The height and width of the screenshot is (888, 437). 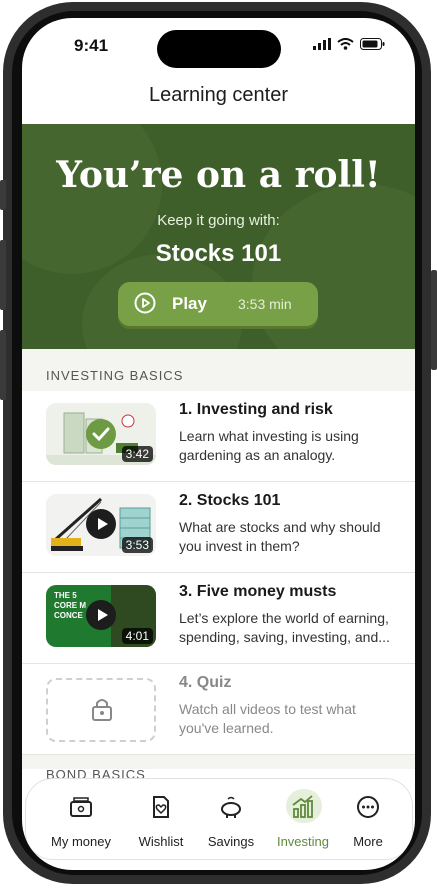 I want to click on status-bar: 9:41, so click(x=218, y=48).